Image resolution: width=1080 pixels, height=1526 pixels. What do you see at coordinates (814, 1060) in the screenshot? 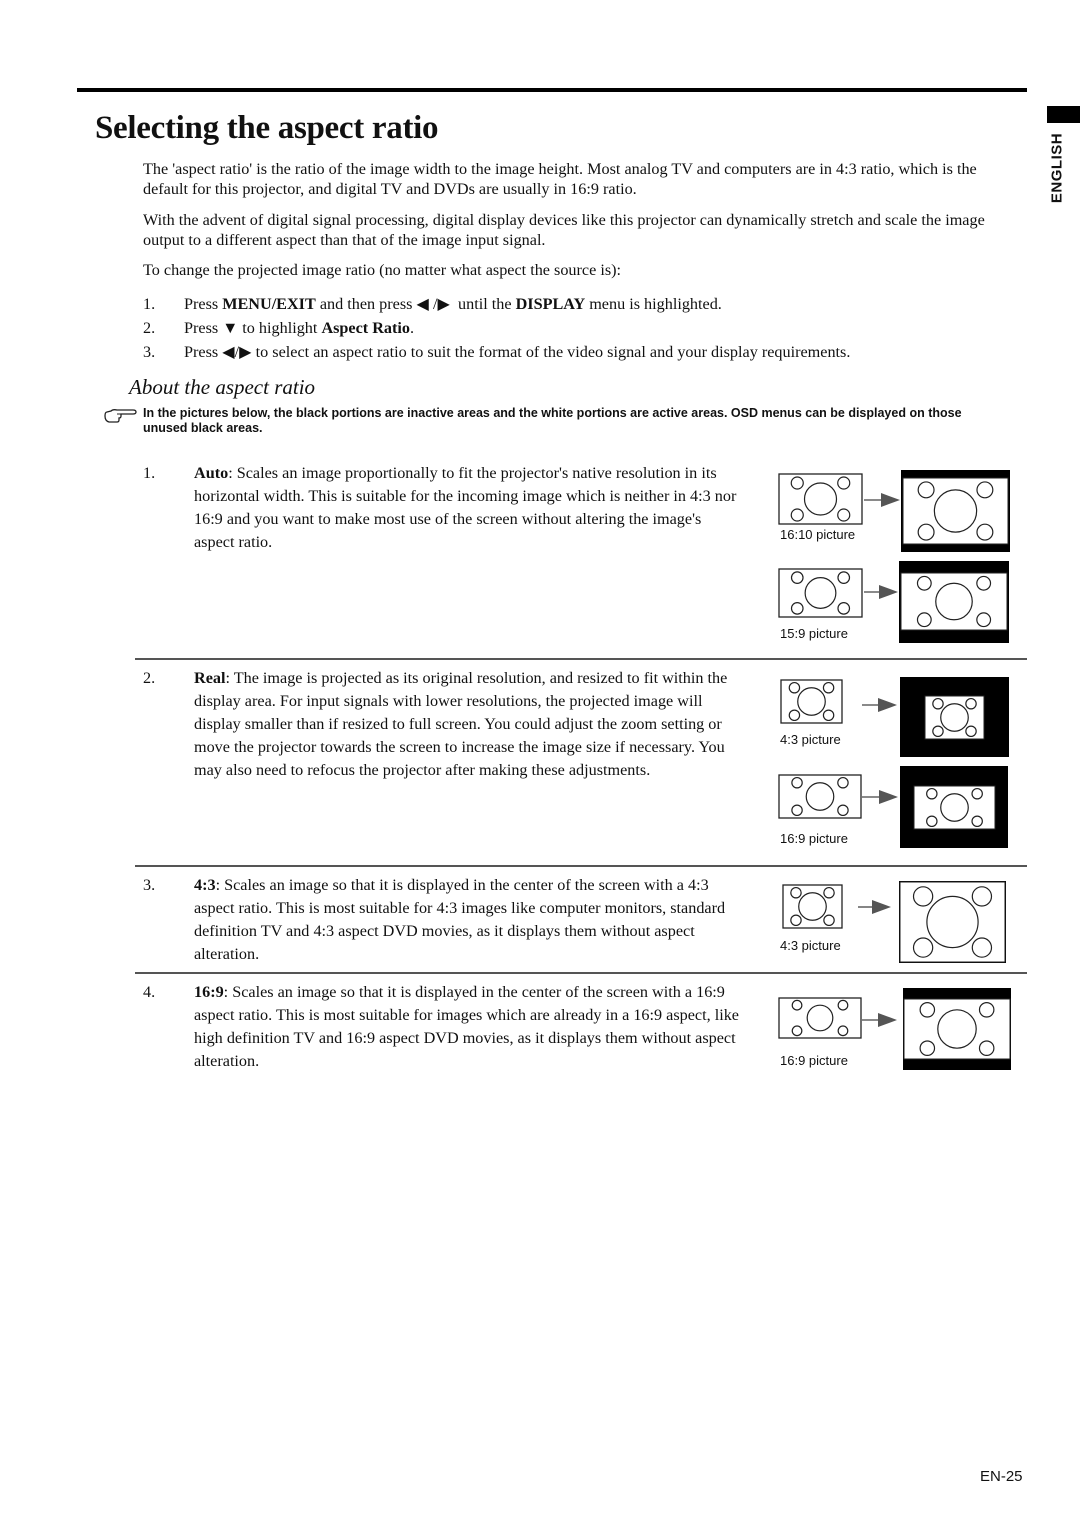
I see `picture-caption: 16:9 picture` at bounding box center [814, 1060].